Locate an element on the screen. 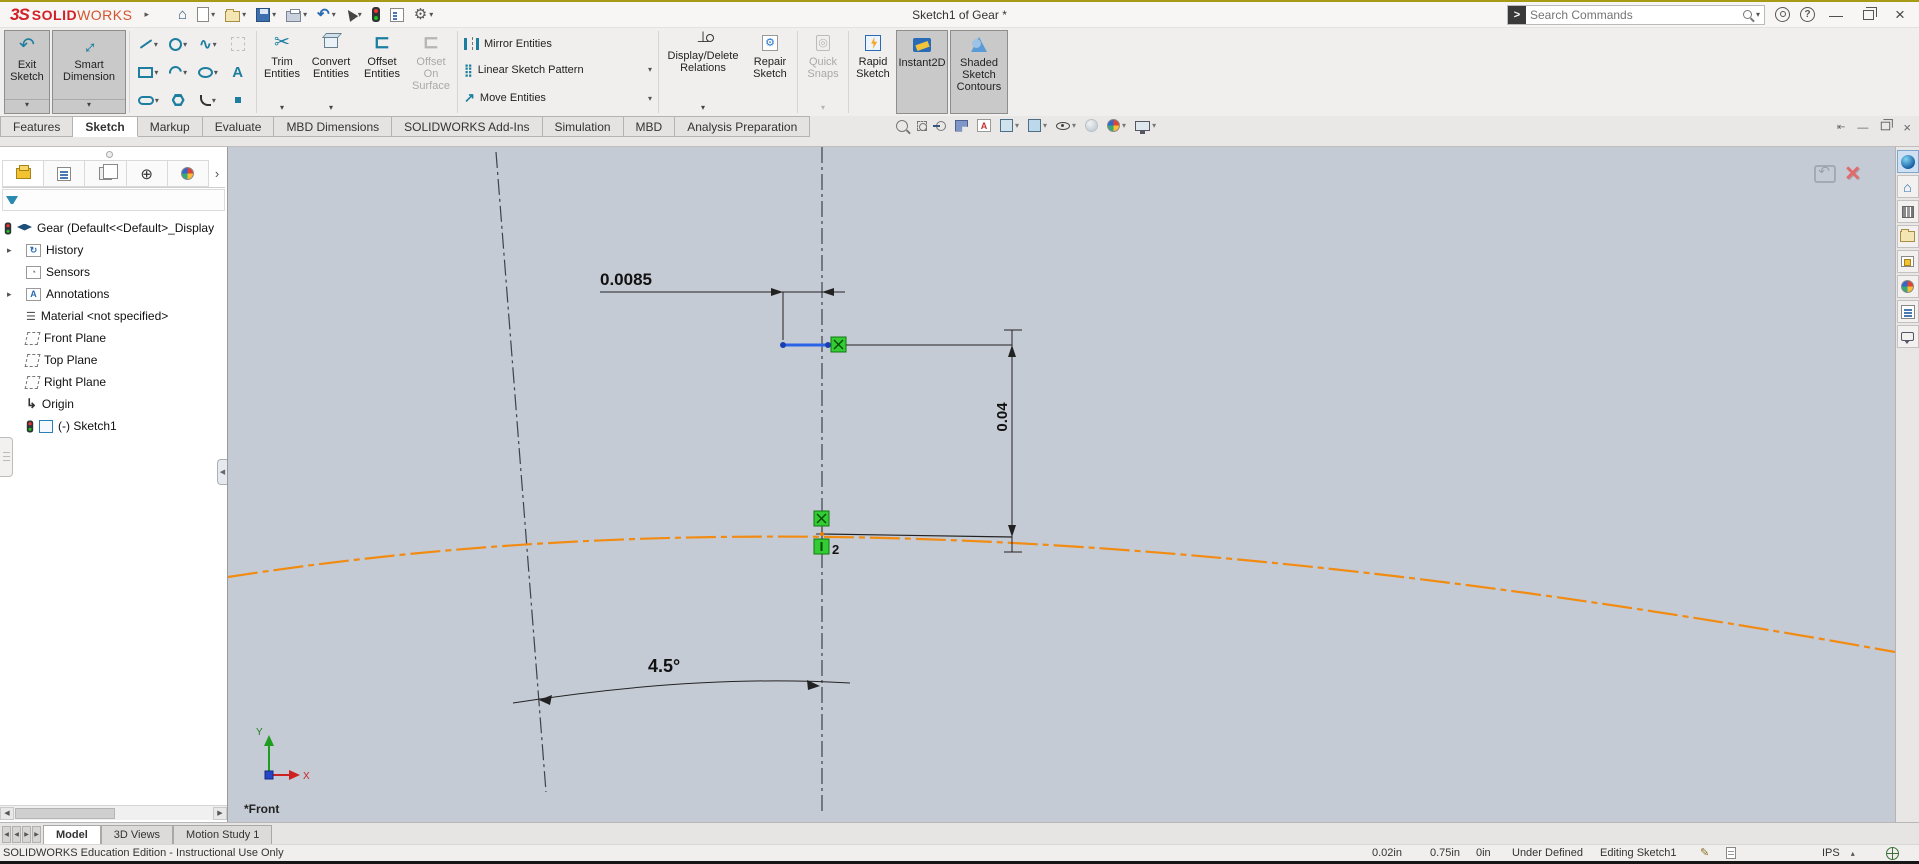  file-explorer-button is located at coordinates (1907, 236).